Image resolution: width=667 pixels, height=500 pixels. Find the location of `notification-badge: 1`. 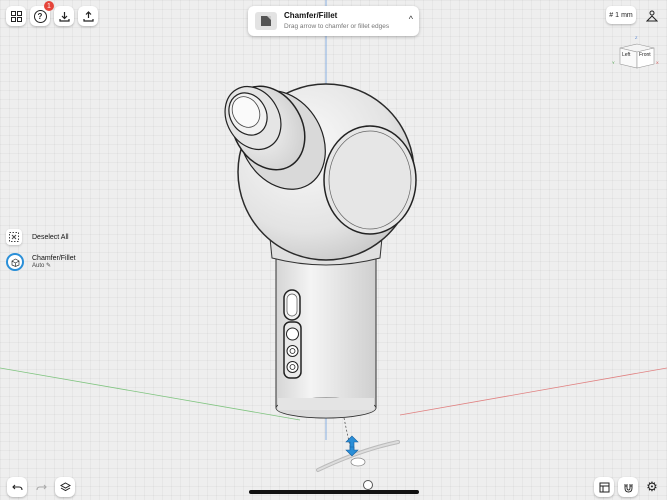

notification-badge: 1 is located at coordinates (49, 6).